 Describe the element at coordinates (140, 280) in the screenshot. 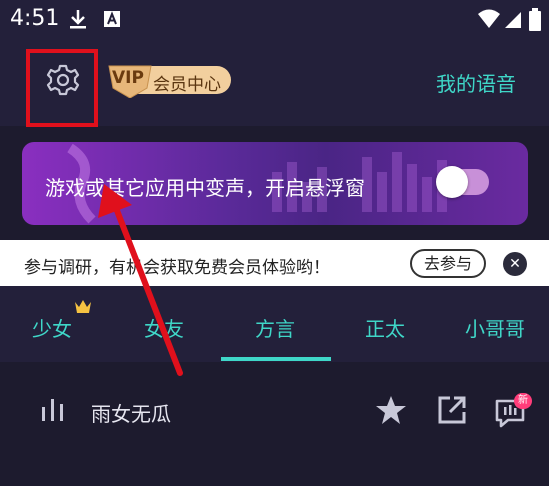

I see `annotation-arrow` at that location.